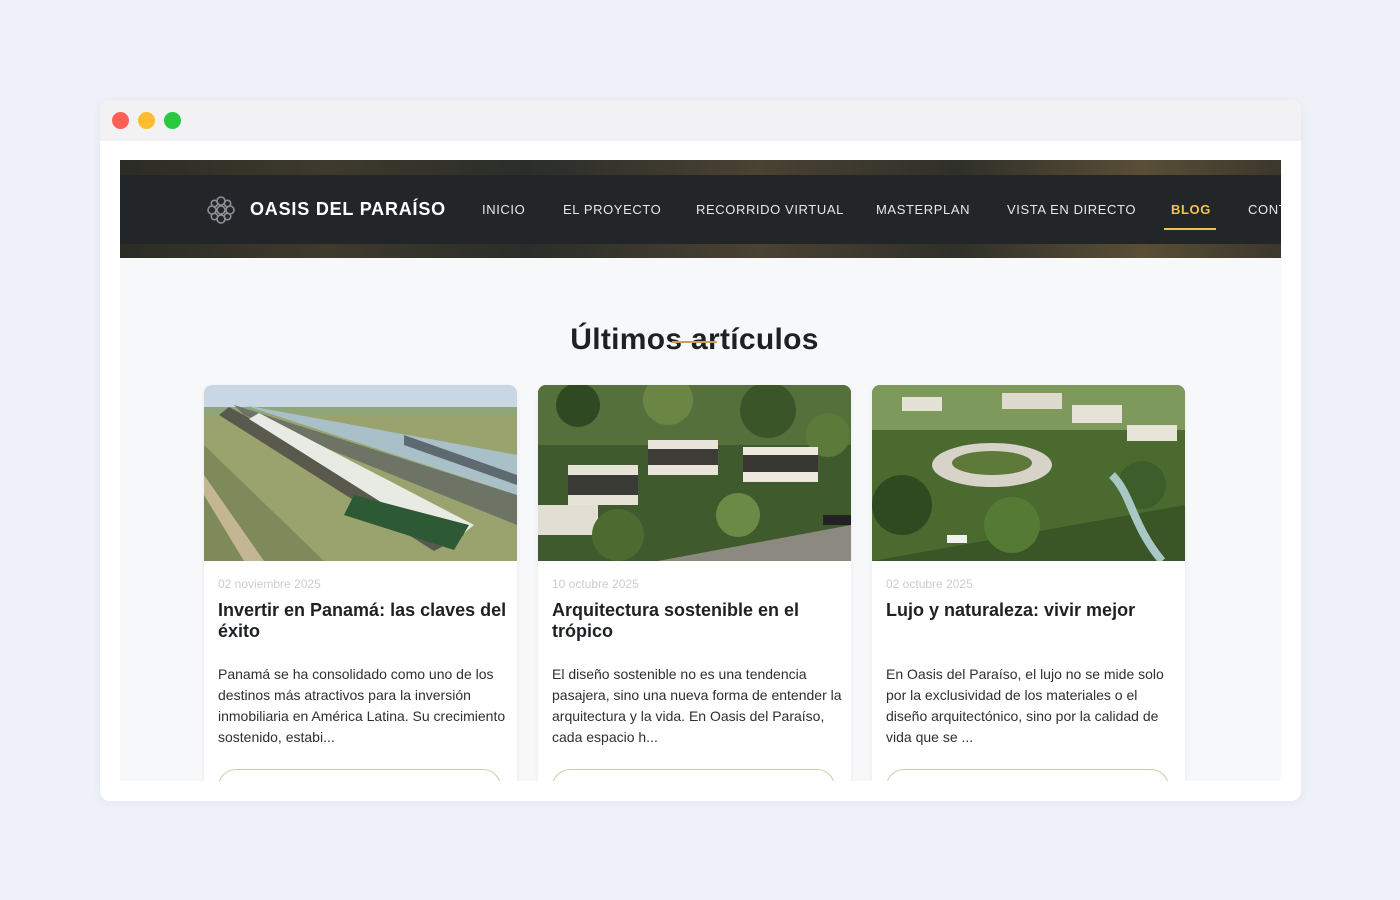 The image size is (1400, 900). Describe the element at coordinates (694, 342) in the screenshot. I see `title-divider` at that location.